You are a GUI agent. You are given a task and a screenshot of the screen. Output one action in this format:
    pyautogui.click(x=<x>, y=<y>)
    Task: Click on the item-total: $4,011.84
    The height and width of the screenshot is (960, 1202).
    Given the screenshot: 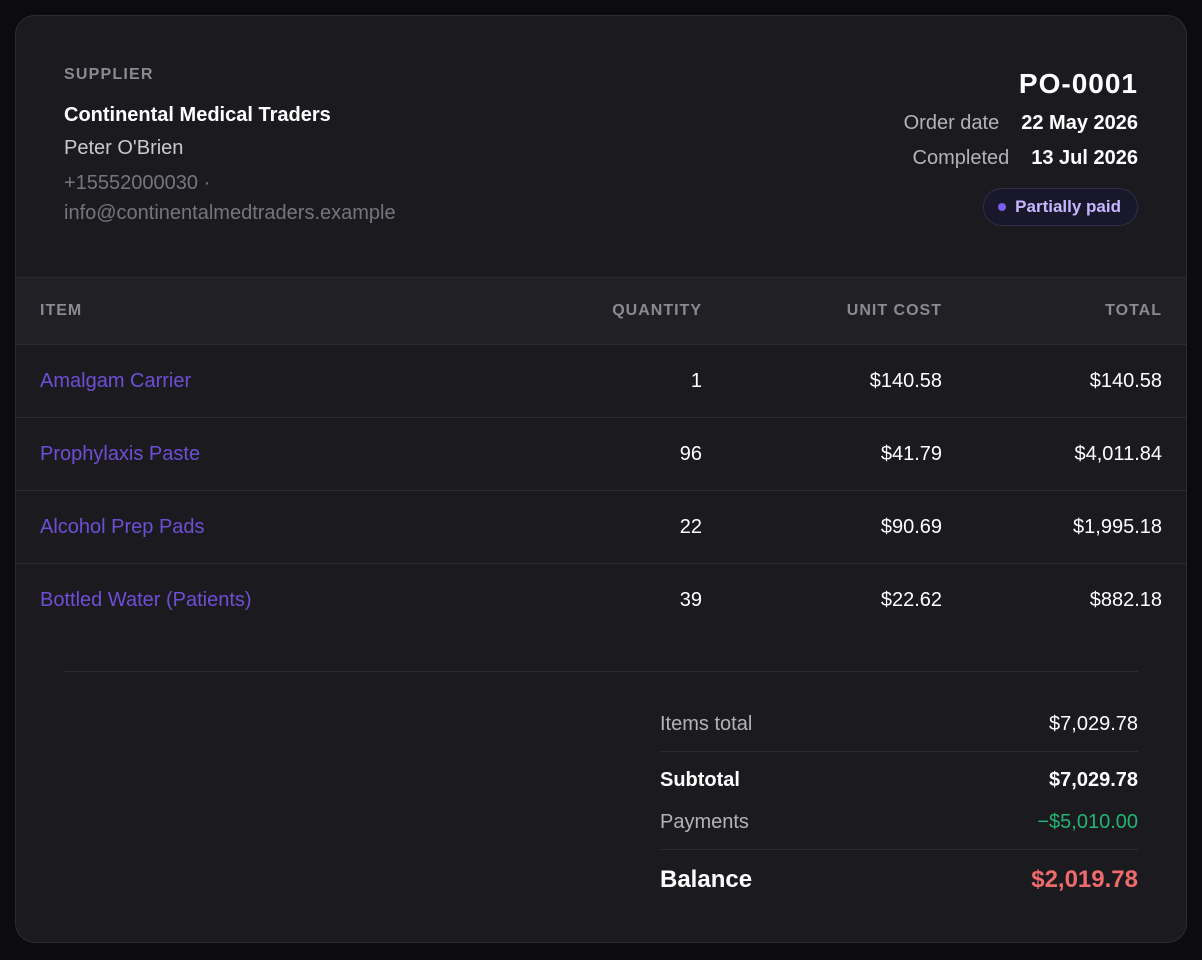 What is the action you would take?
    pyautogui.click(x=1064, y=454)
    